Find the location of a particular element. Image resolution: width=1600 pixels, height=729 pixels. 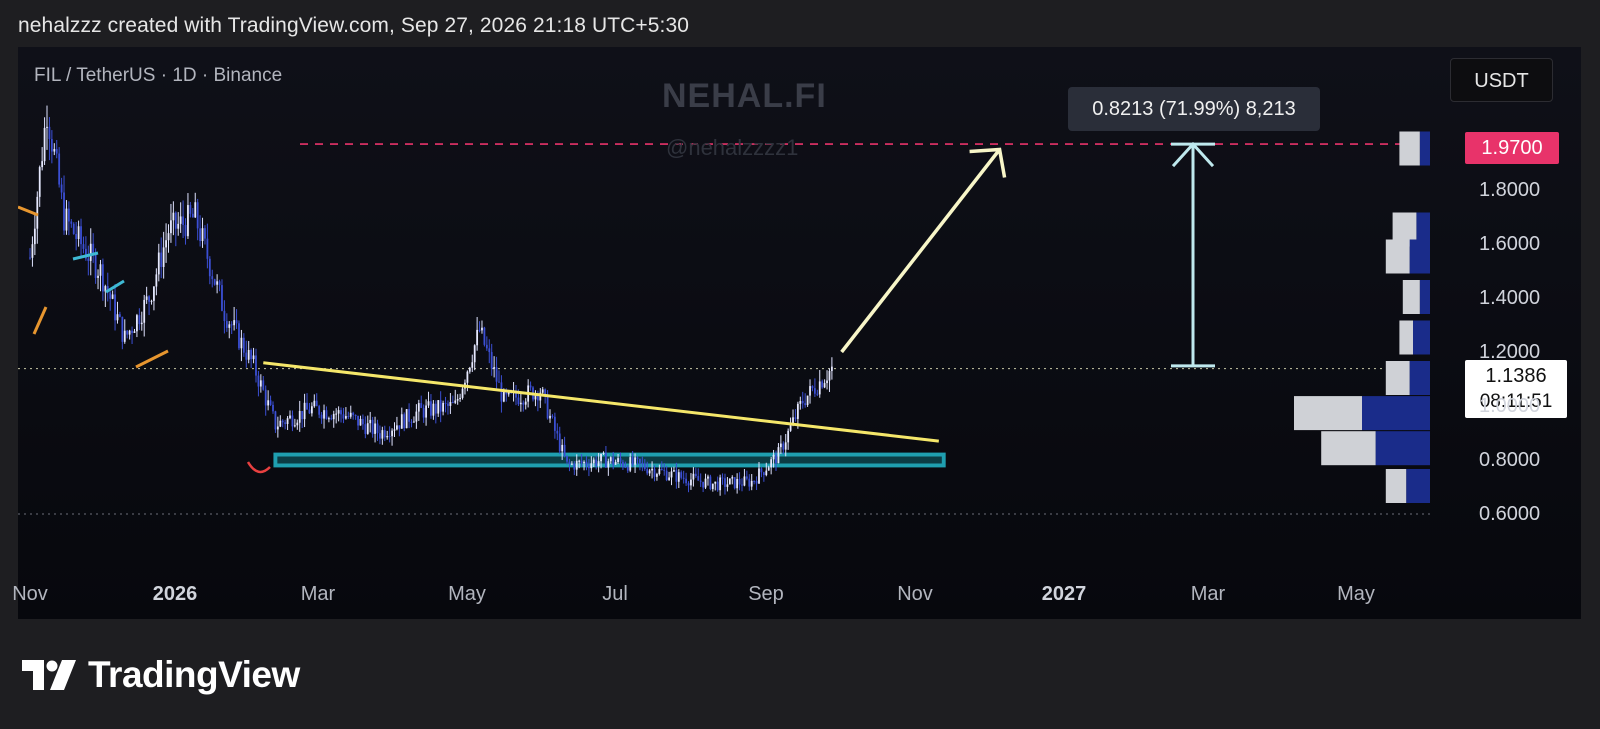

time-axis-label: 2027 is located at coordinates (1064, 594).